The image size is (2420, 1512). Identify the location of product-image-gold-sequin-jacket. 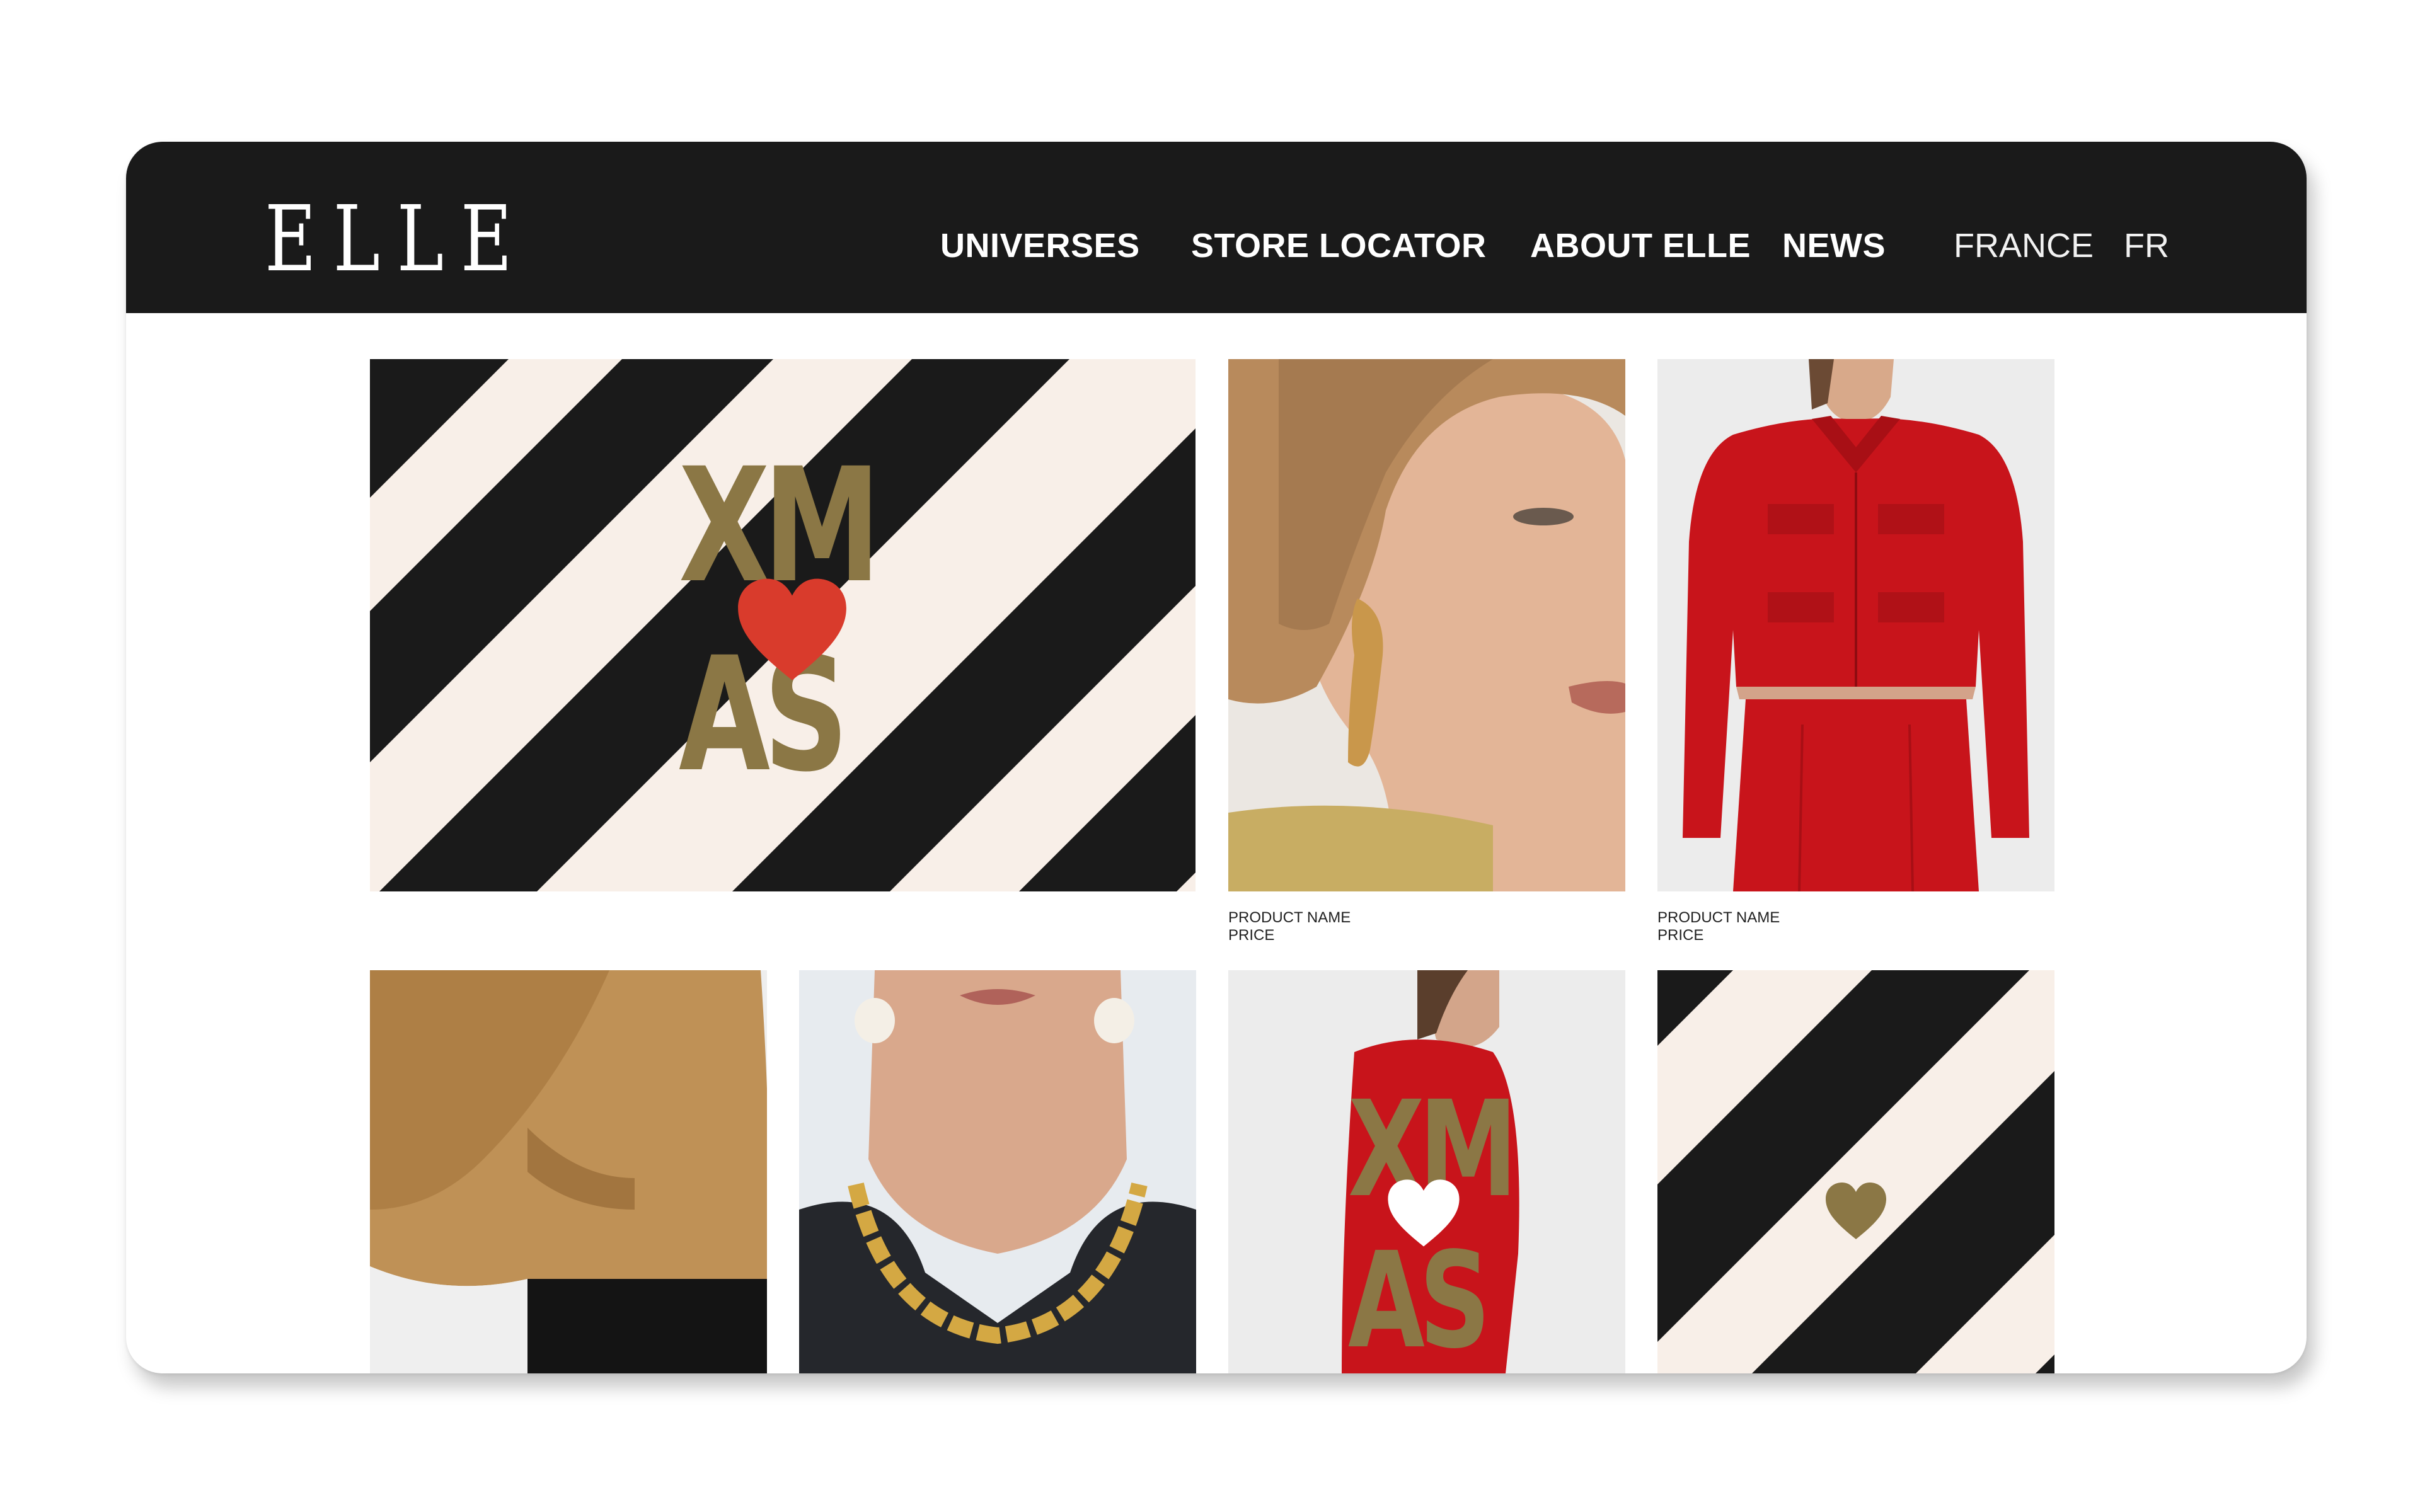
(568, 1171).